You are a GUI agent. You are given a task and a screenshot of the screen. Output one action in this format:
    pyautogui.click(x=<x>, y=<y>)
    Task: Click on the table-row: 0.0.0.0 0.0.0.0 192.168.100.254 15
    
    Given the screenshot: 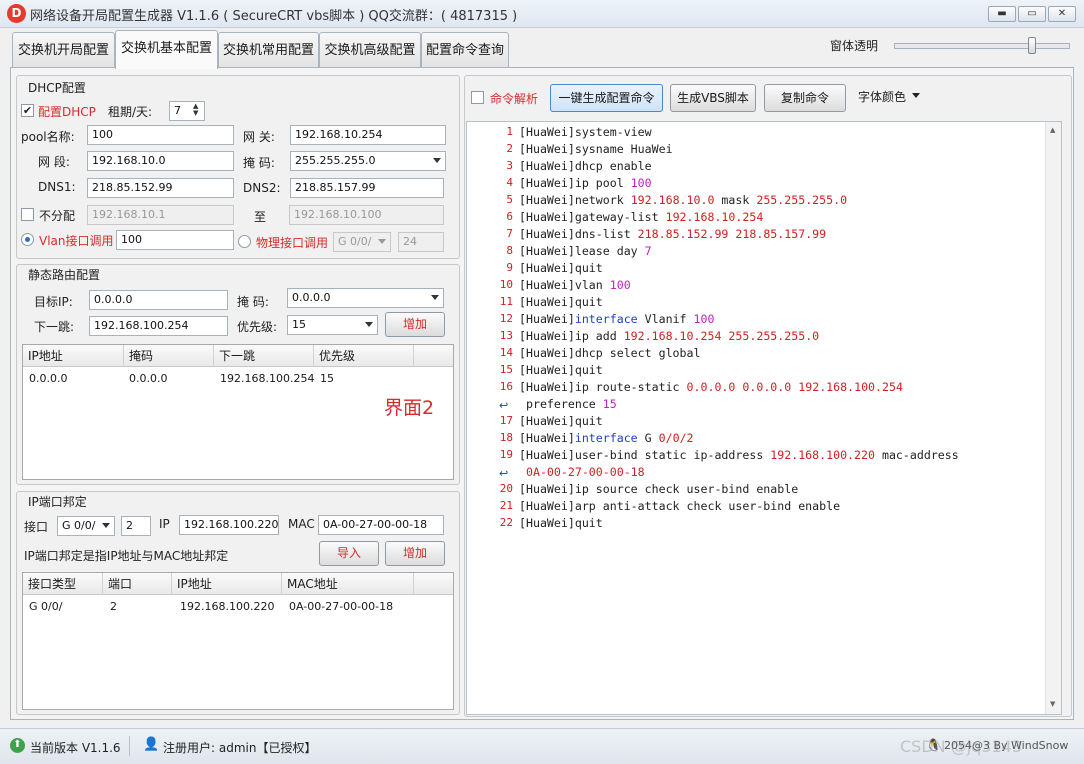 What is the action you would take?
    pyautogui.click(x=238, y=378)
    